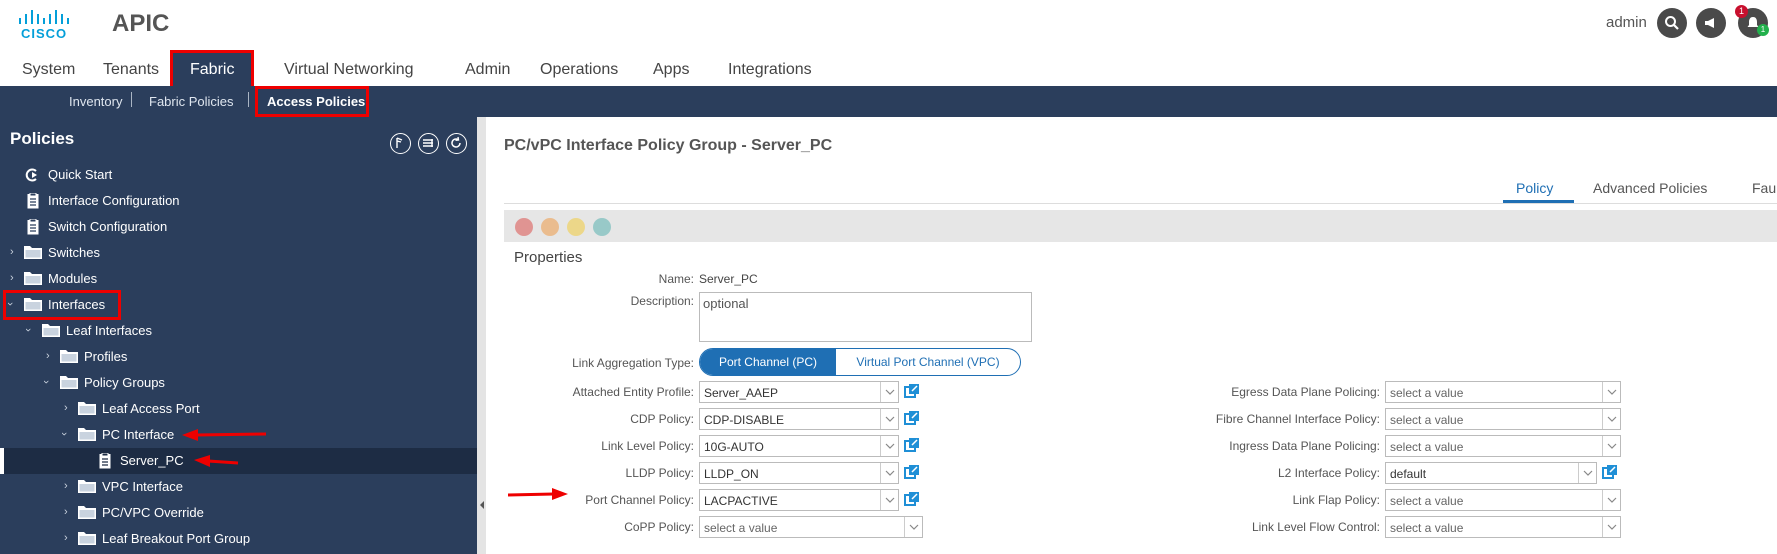 Image resolution: width=1777 pixels, height=554 pixels. I want to click on warning-fault-icon, so click(602, 227).